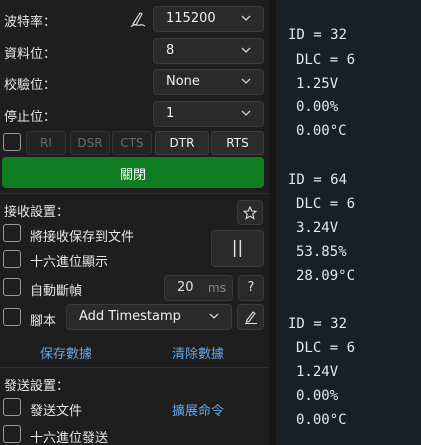 This screenshot has width=421, height=445. I want to click on data-bits-value: 8, so click(170, 50).